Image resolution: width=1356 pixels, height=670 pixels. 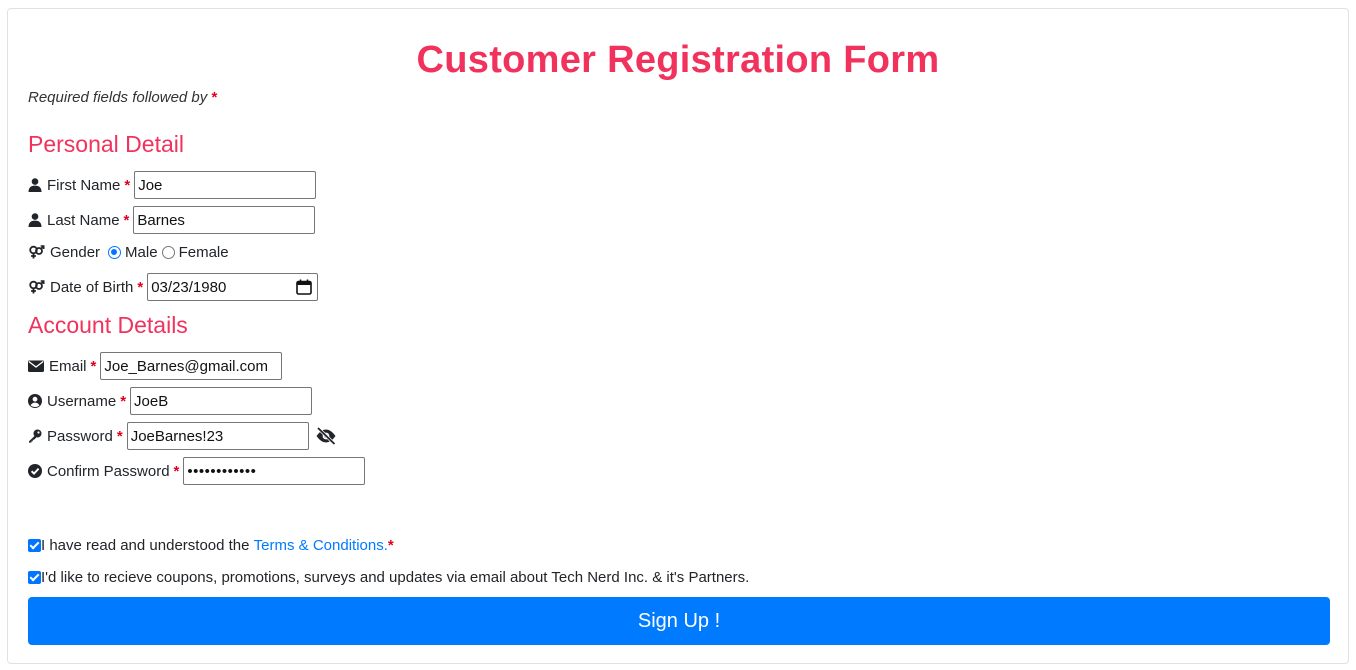 What do you see at coordinates (191, 366) in the screenshot?
I see `email-input` at bounding box center [191, 366].